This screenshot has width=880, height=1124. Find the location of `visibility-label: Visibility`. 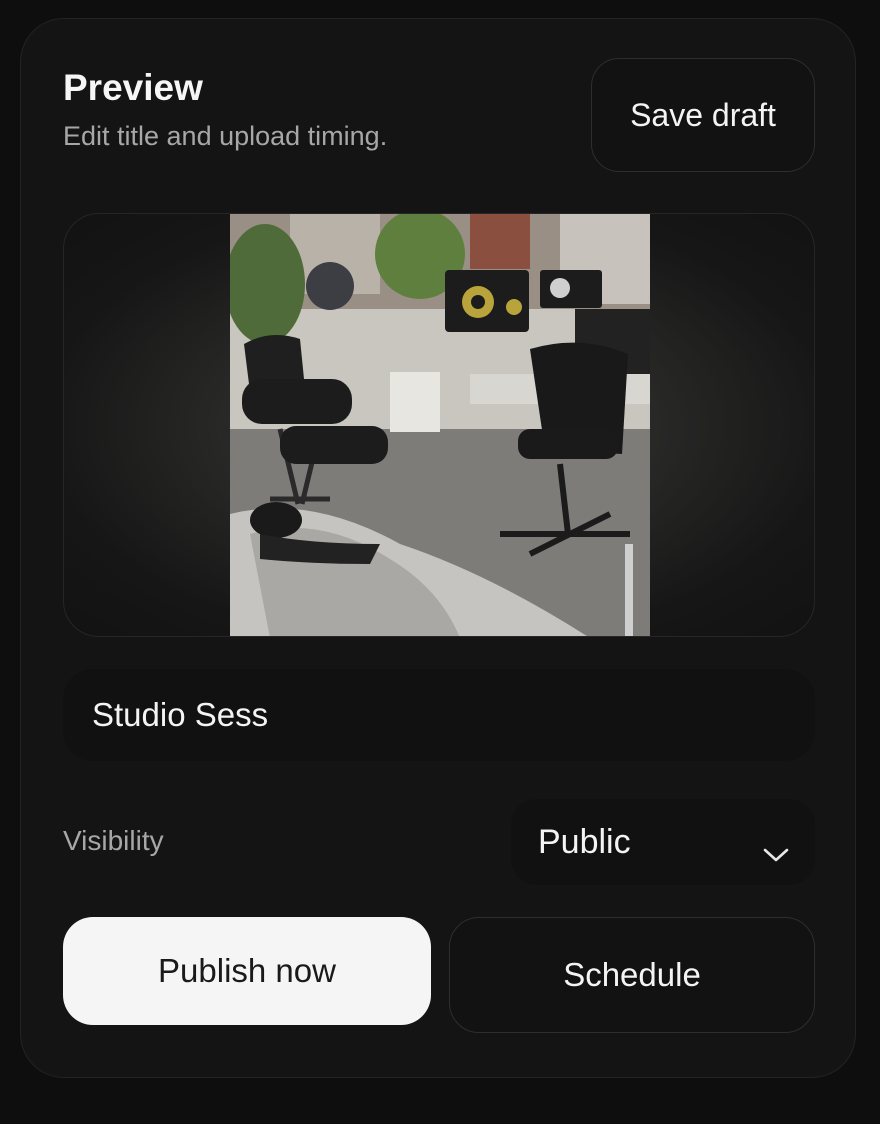

visibility-label: Visibility is located at coordinates (113, 840).